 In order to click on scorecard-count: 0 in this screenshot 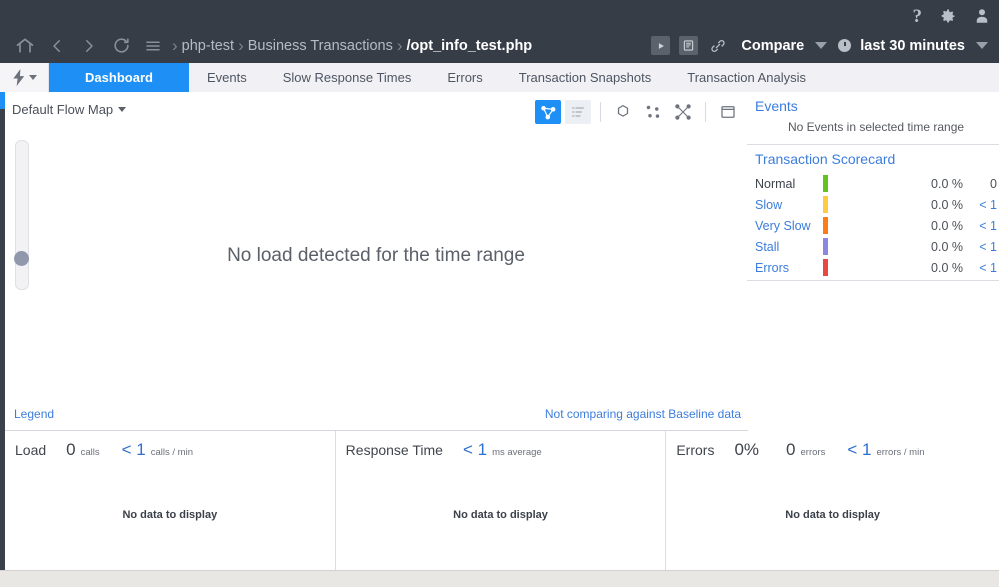, I will do `click(993, 183)`.